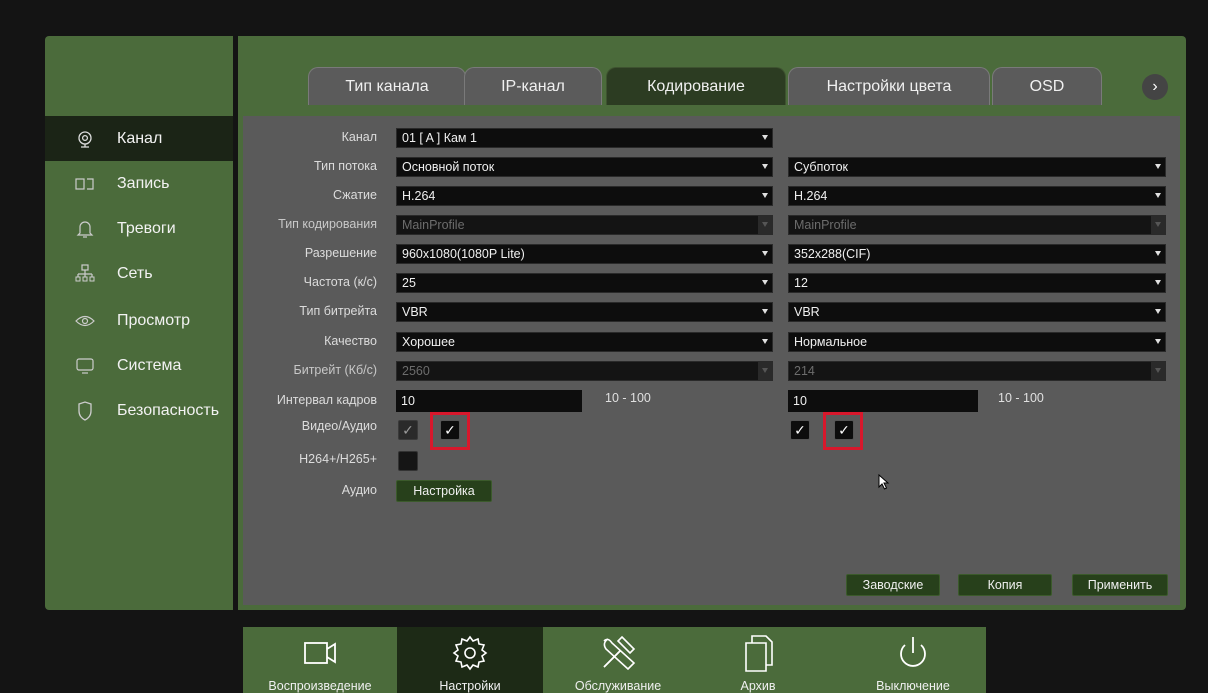 The width and height of the screenshot is (1208, 693). Describe the element at coordinates (584, 225) in the screenshot. I see `main-encoding-type-select: MainProfile` at that location.